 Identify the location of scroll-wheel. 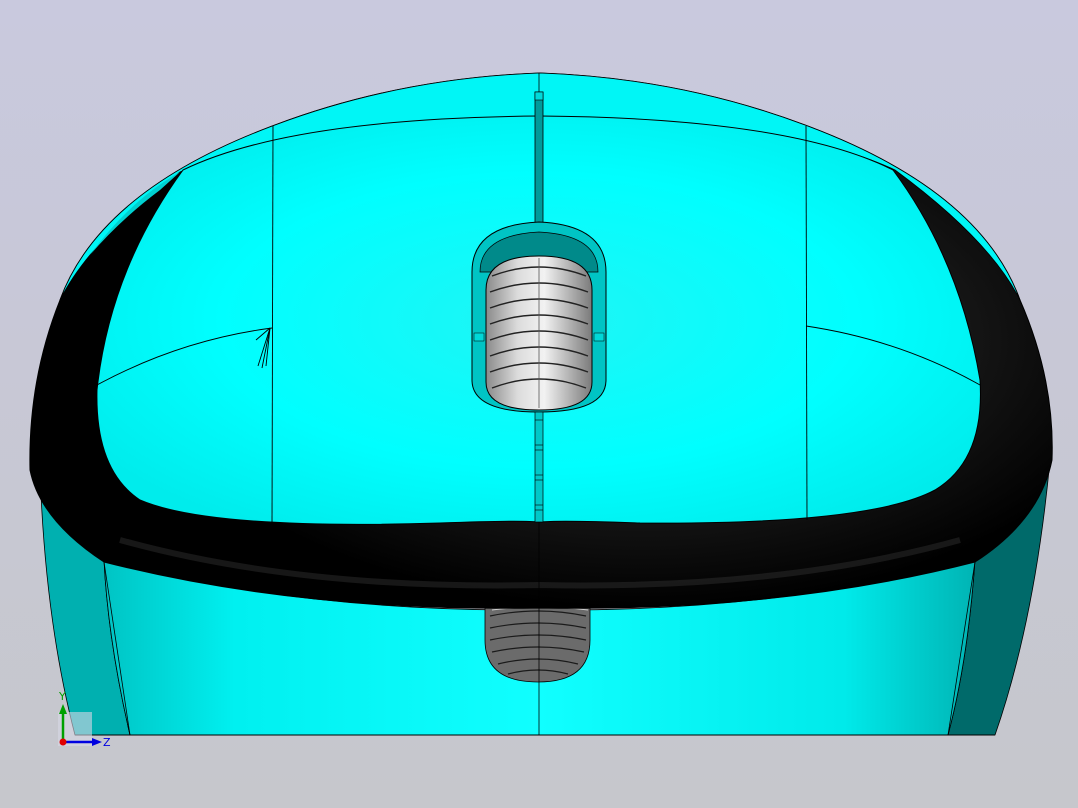
(539, 333).